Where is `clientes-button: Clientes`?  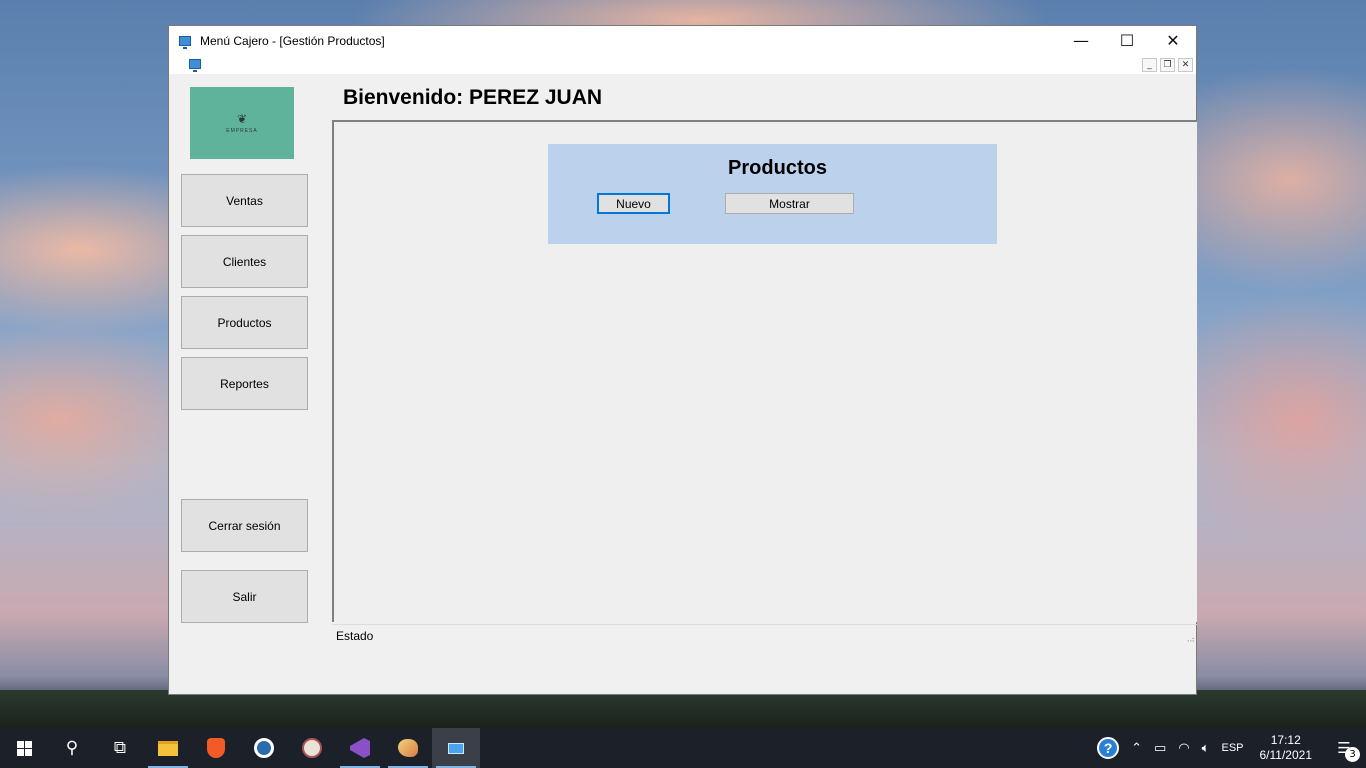
clientes-button: Clientes is located at coordinates (244, 261).